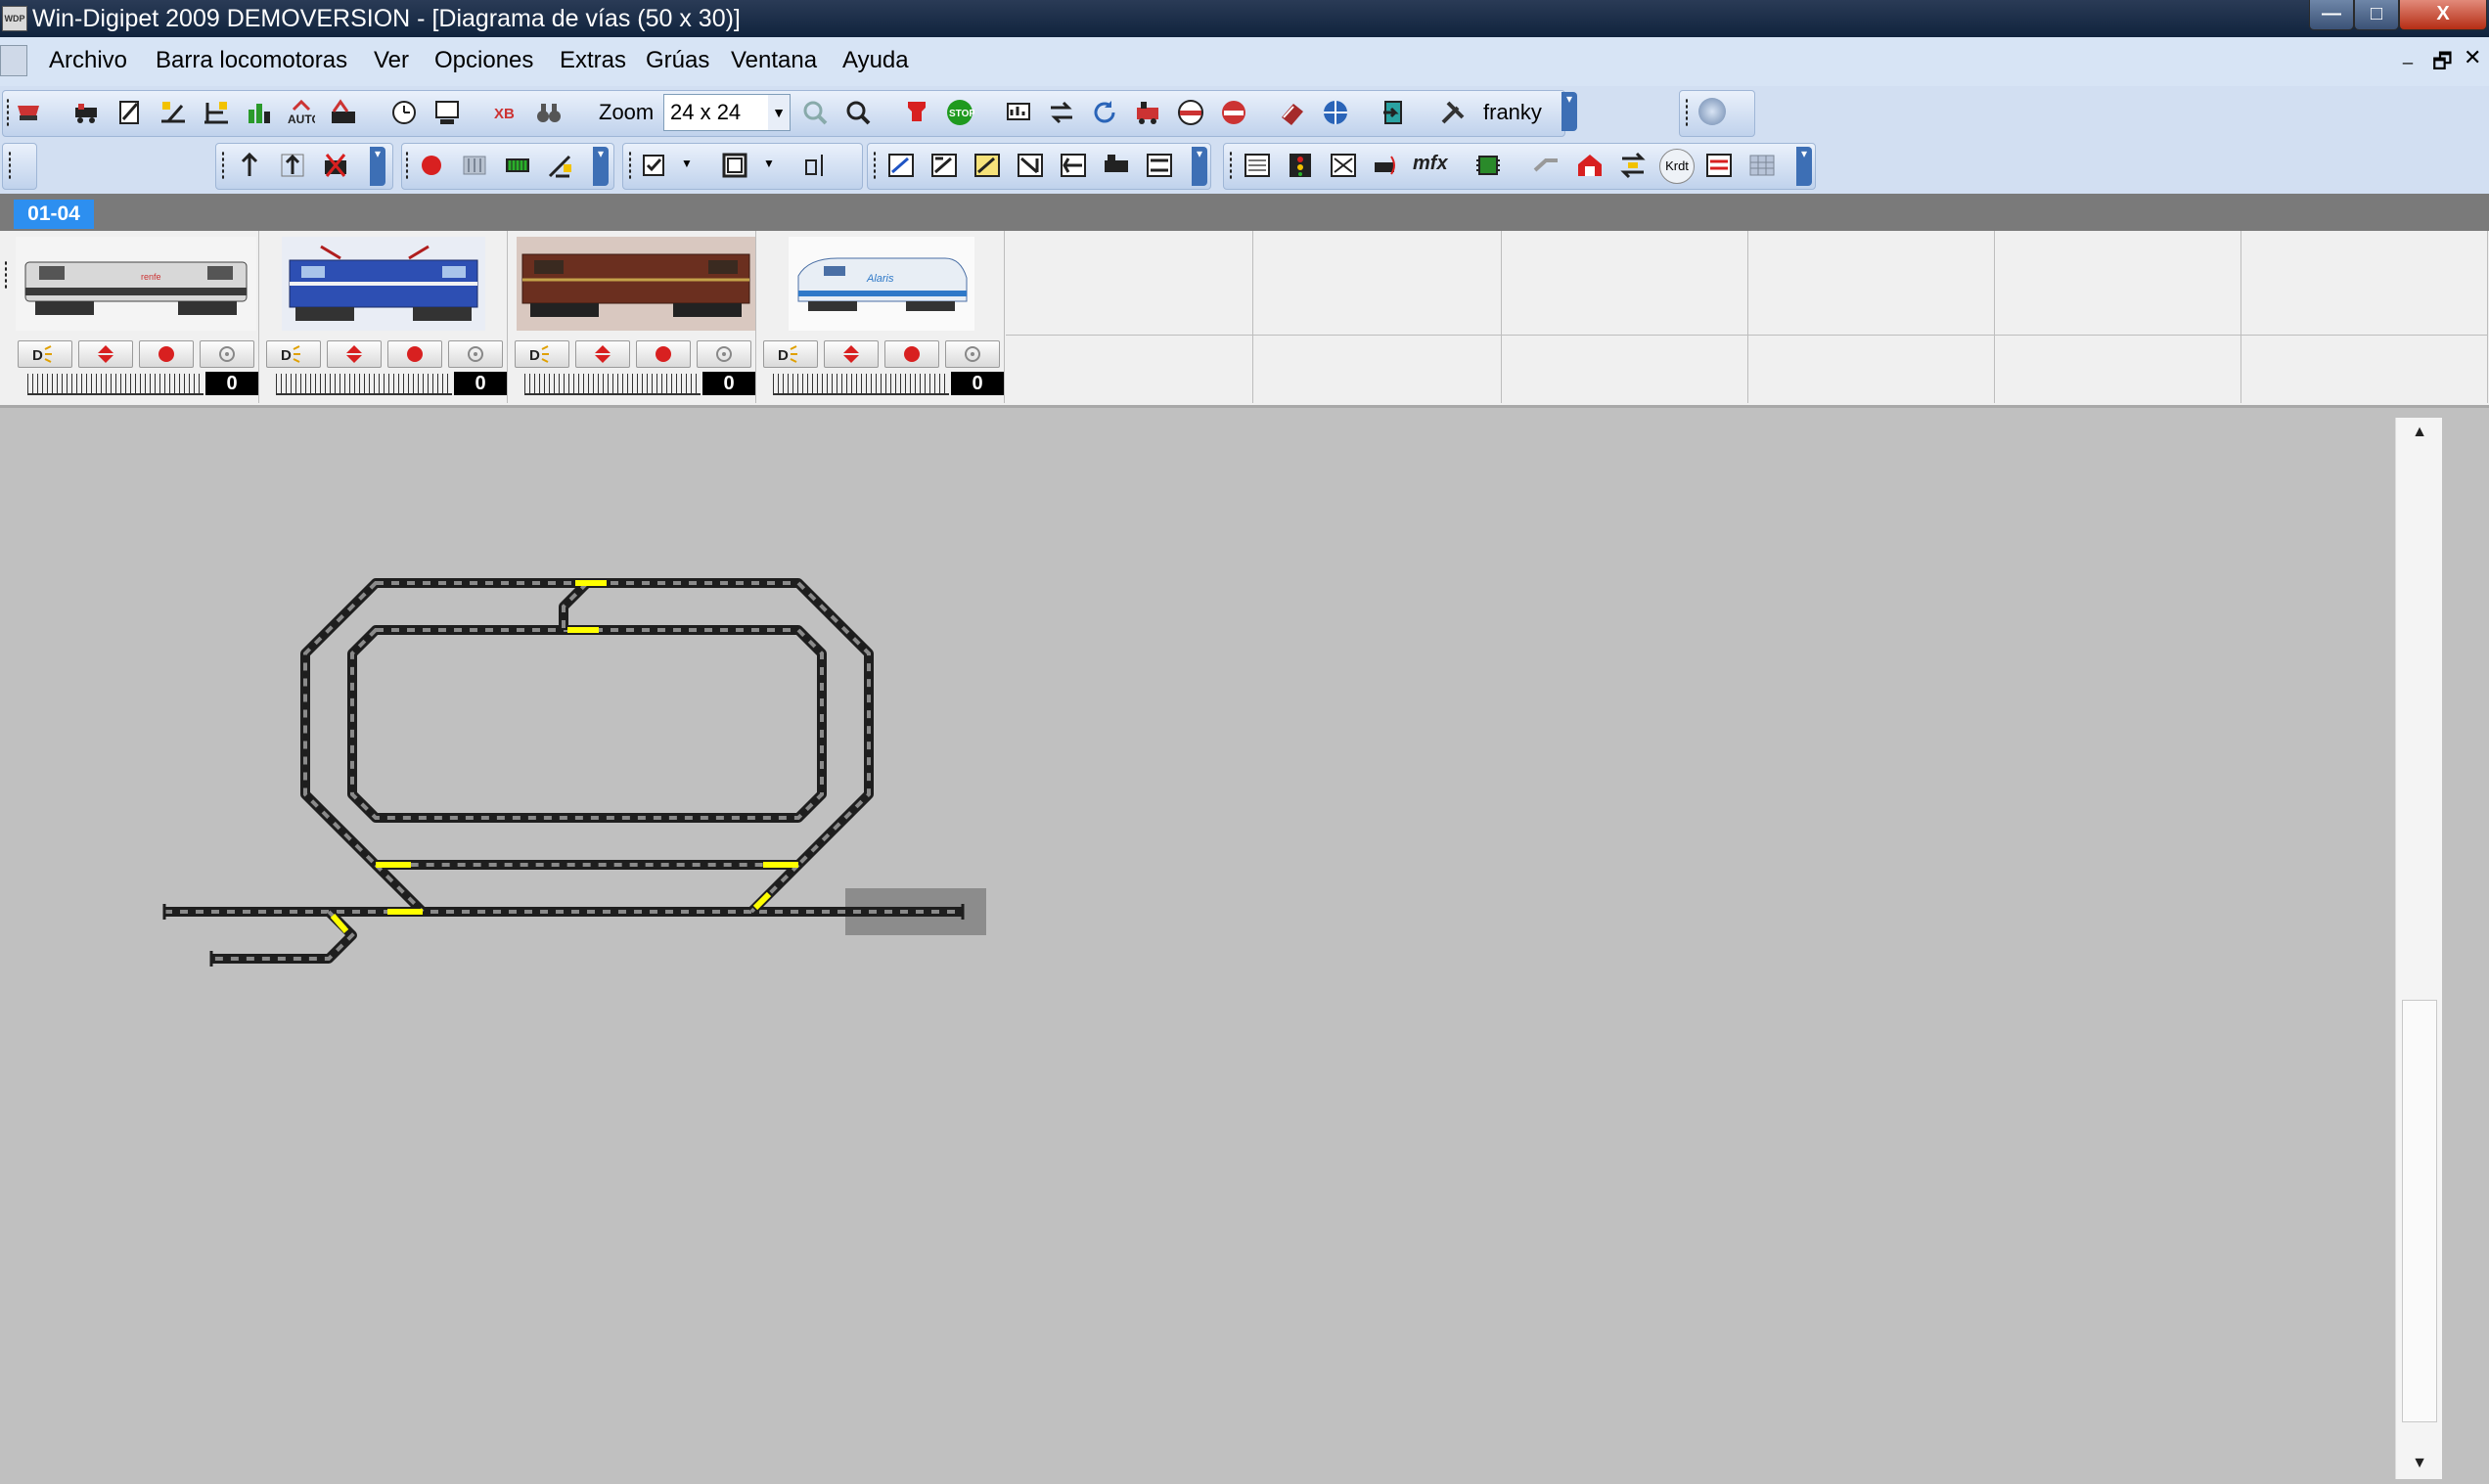 The image size is (2489, 1484). Describe the element at coordinates (2472, 57) in the screenshot. I see `mdi-close-icon: ✕` at that location.